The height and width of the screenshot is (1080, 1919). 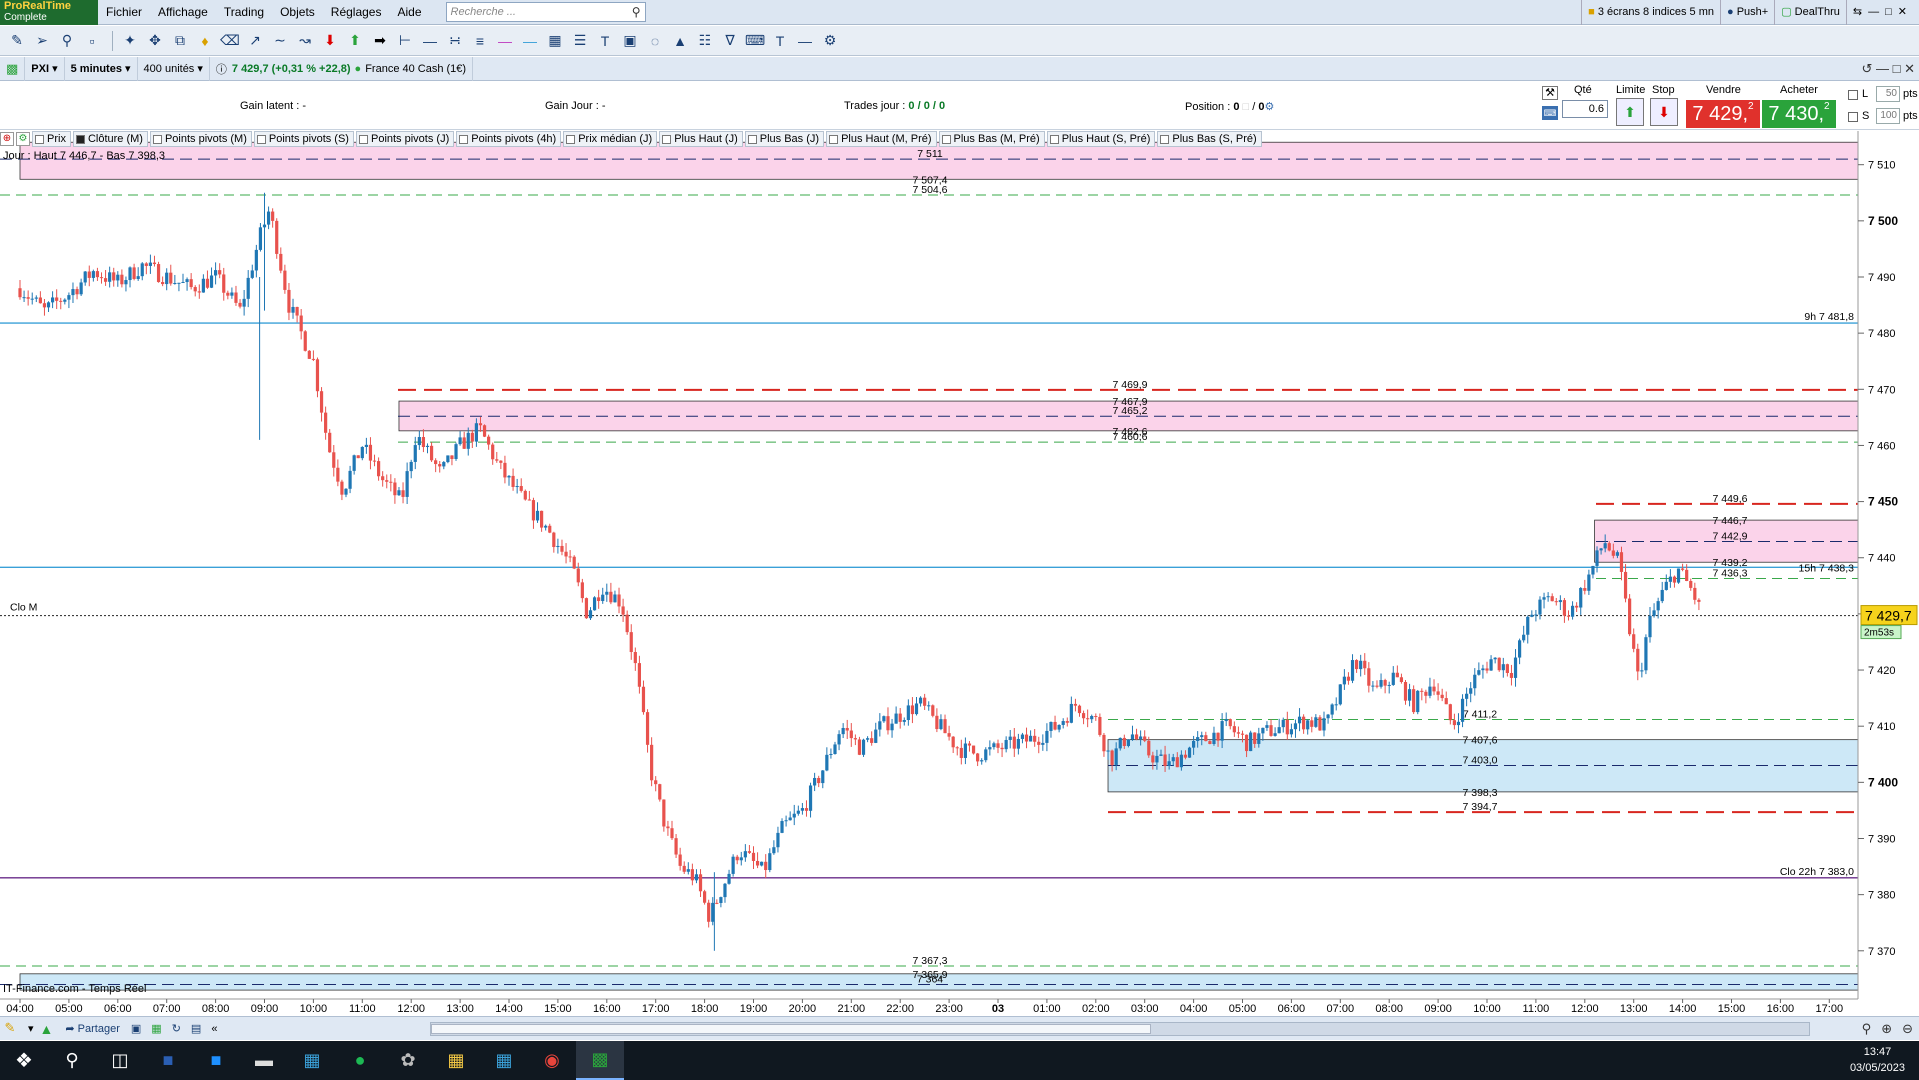 What do you see at coordinates (92, 41) in the screenshot?
I see `ruler-icon: ▫` at bounding box center [92, 41].